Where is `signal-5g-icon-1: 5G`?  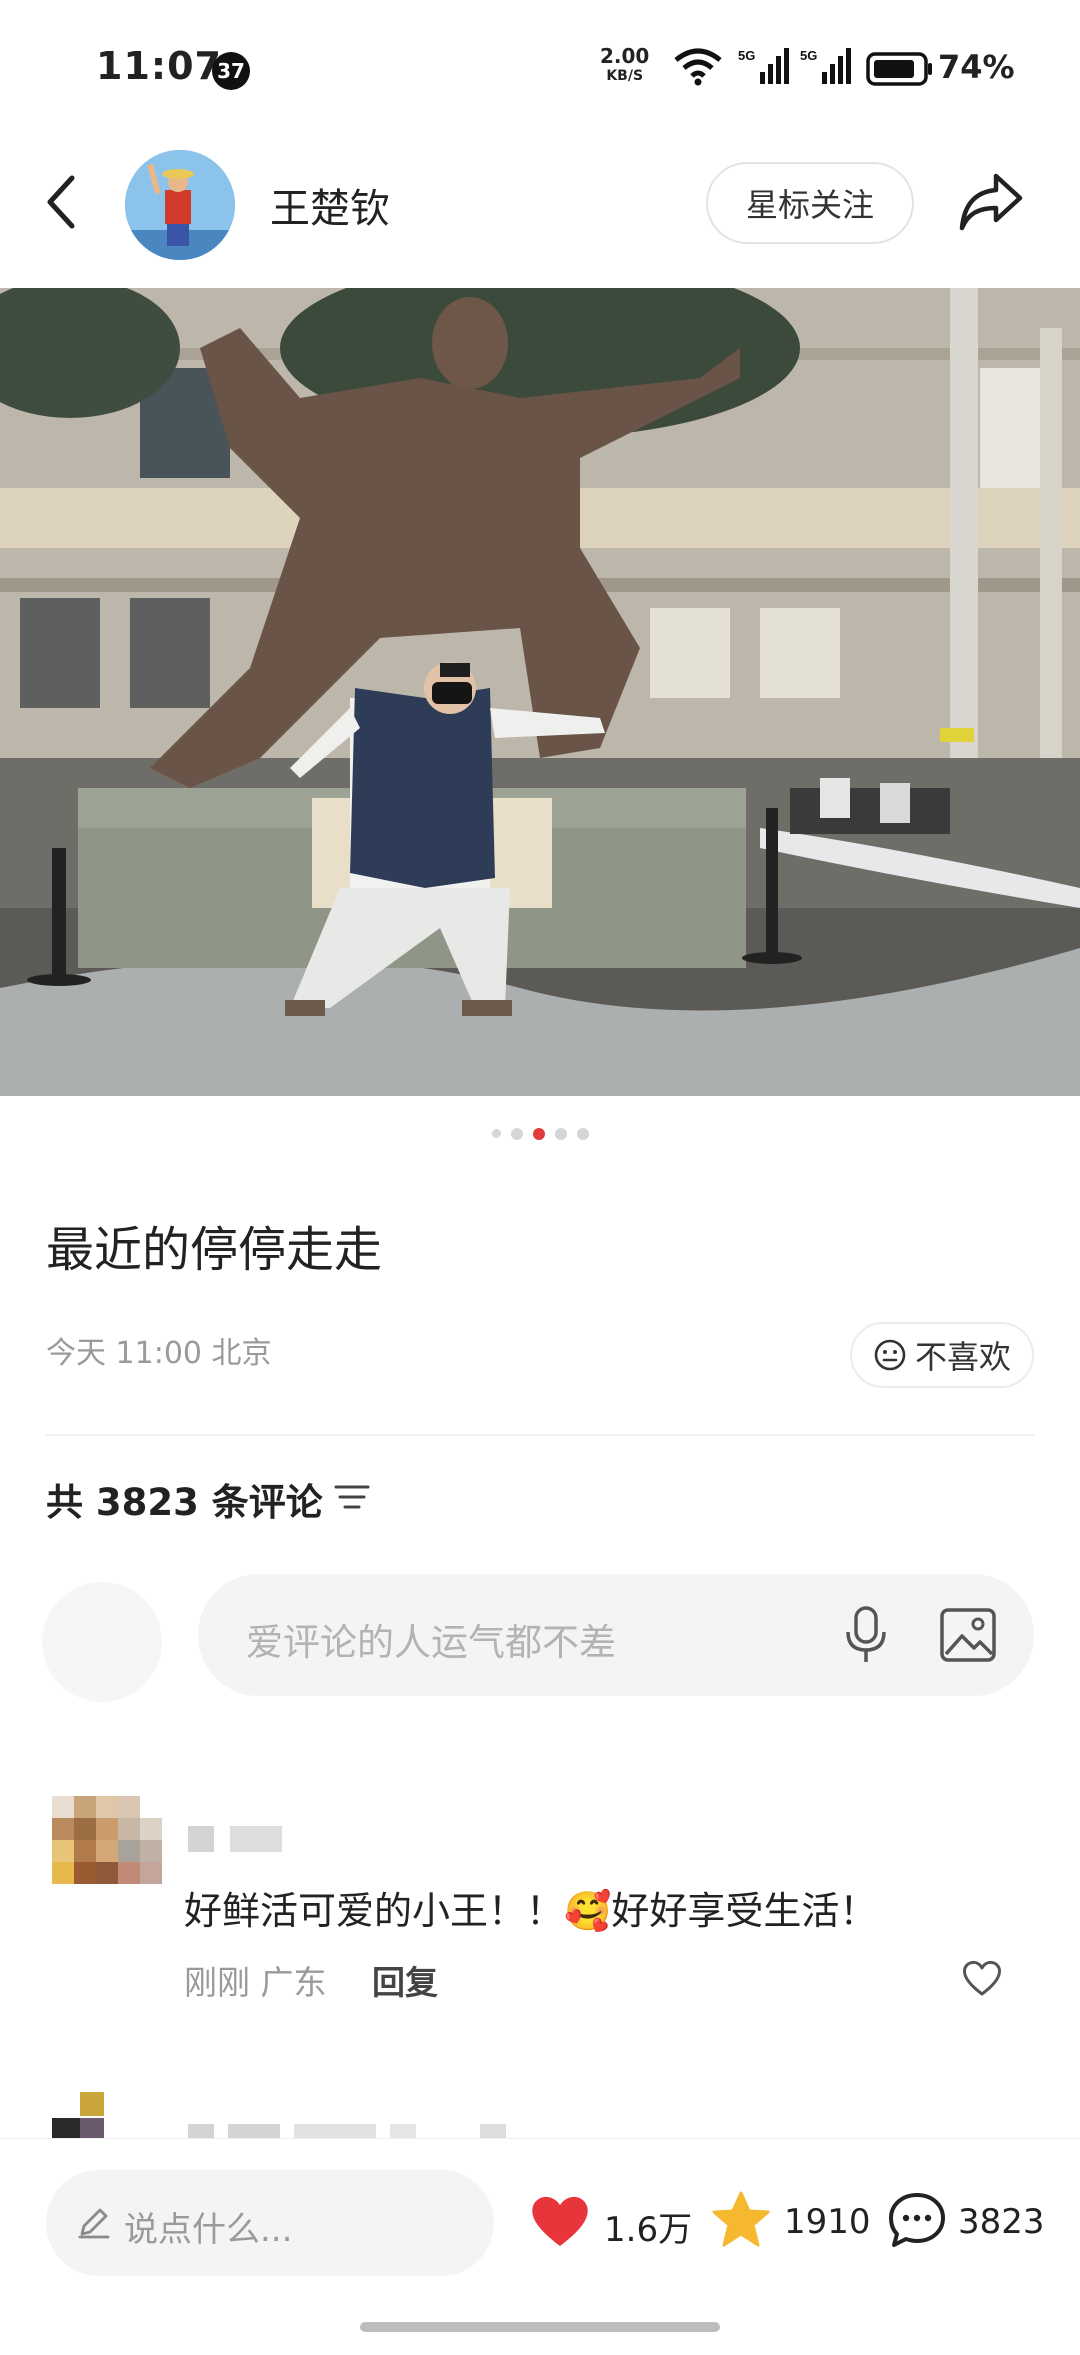
signal-5g-icon-1: 5G is located at coordinates (763, 66).